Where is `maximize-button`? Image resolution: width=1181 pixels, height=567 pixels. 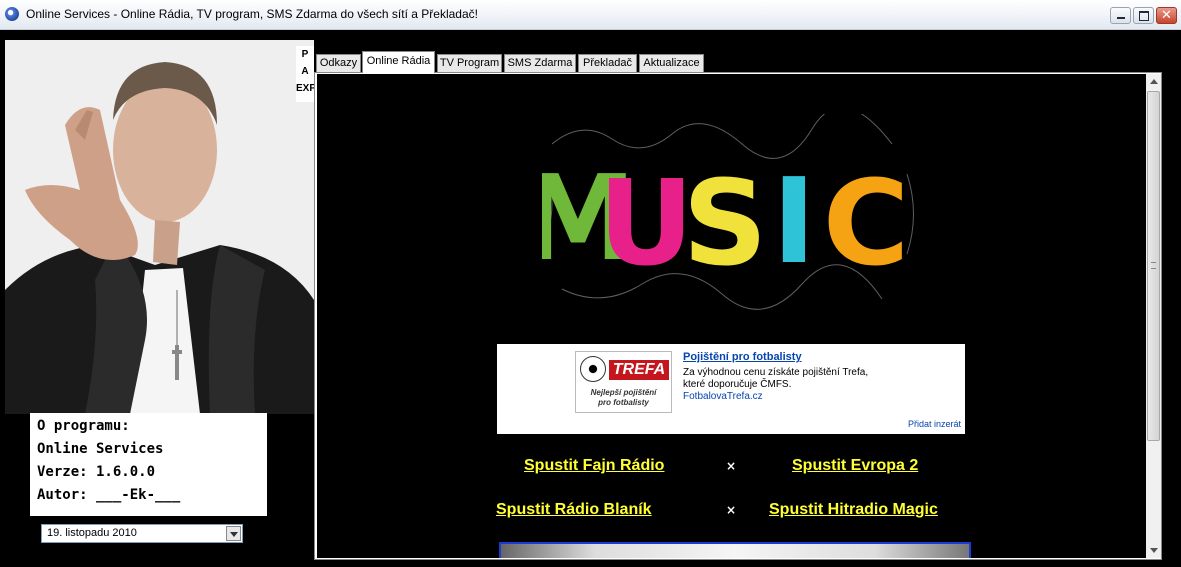
maximize-button is located at coordinates (1143, 15).